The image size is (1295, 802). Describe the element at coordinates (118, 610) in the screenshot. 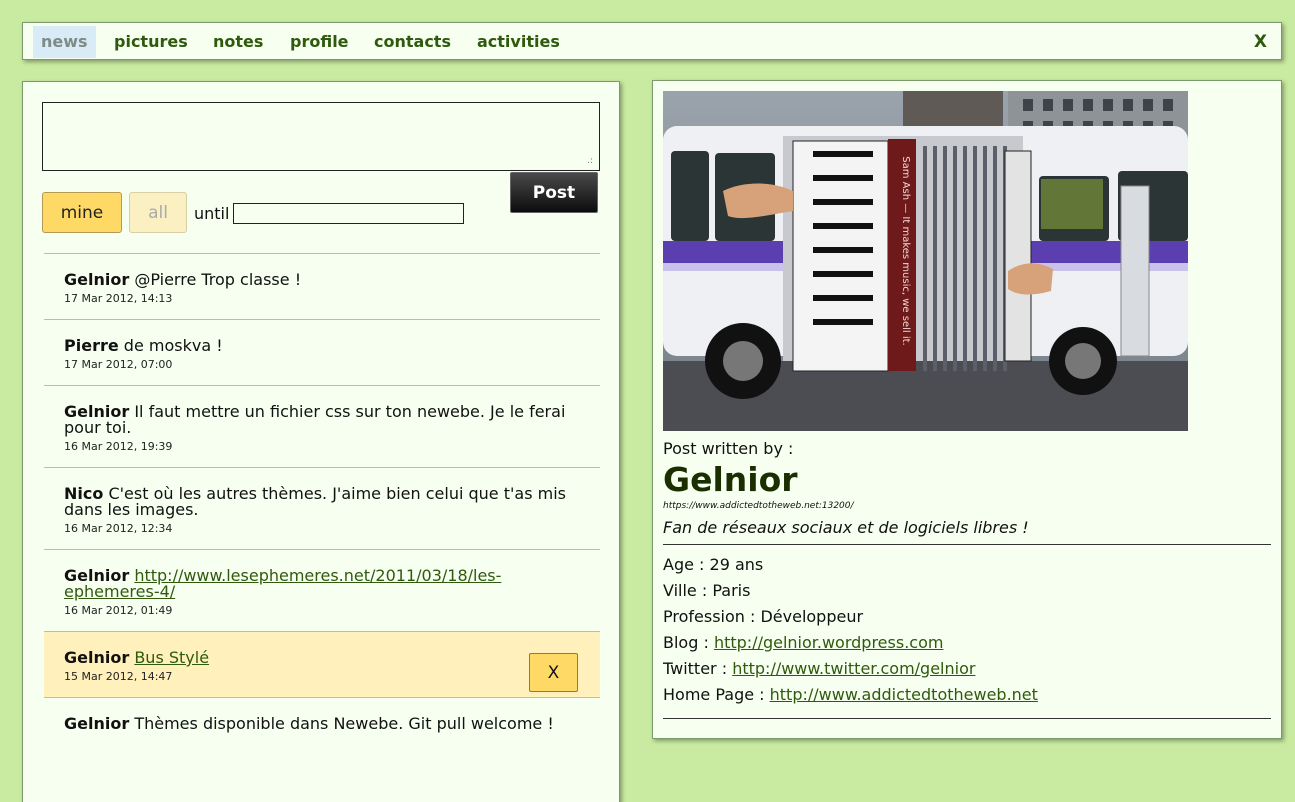

I see `feed-date: 16 Mar 2012, 01:49` at that location.